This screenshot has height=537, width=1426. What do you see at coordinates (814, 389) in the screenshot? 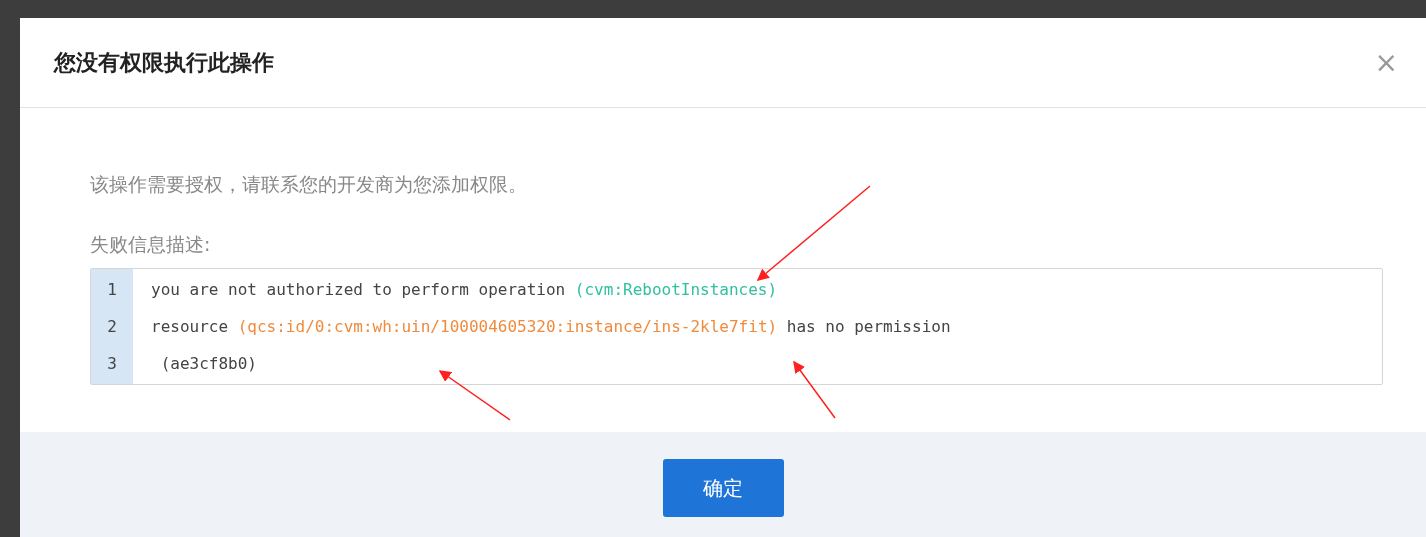
I see `annotation-arrow` at bounding box center [814, 389].